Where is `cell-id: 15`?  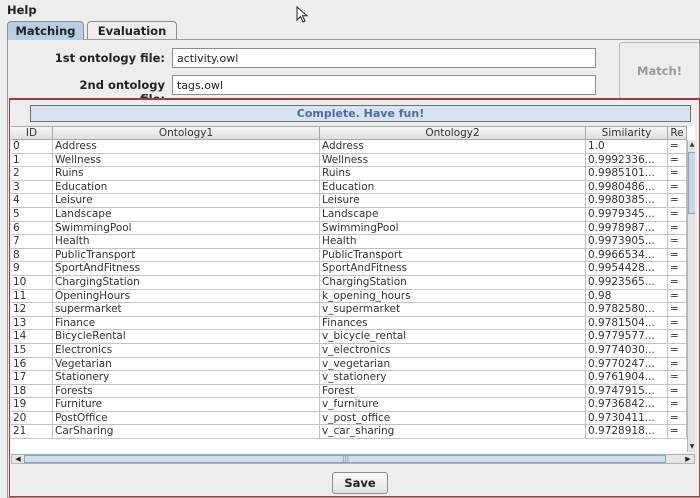
cell-id: 15 is located at coordinates (32, 350).